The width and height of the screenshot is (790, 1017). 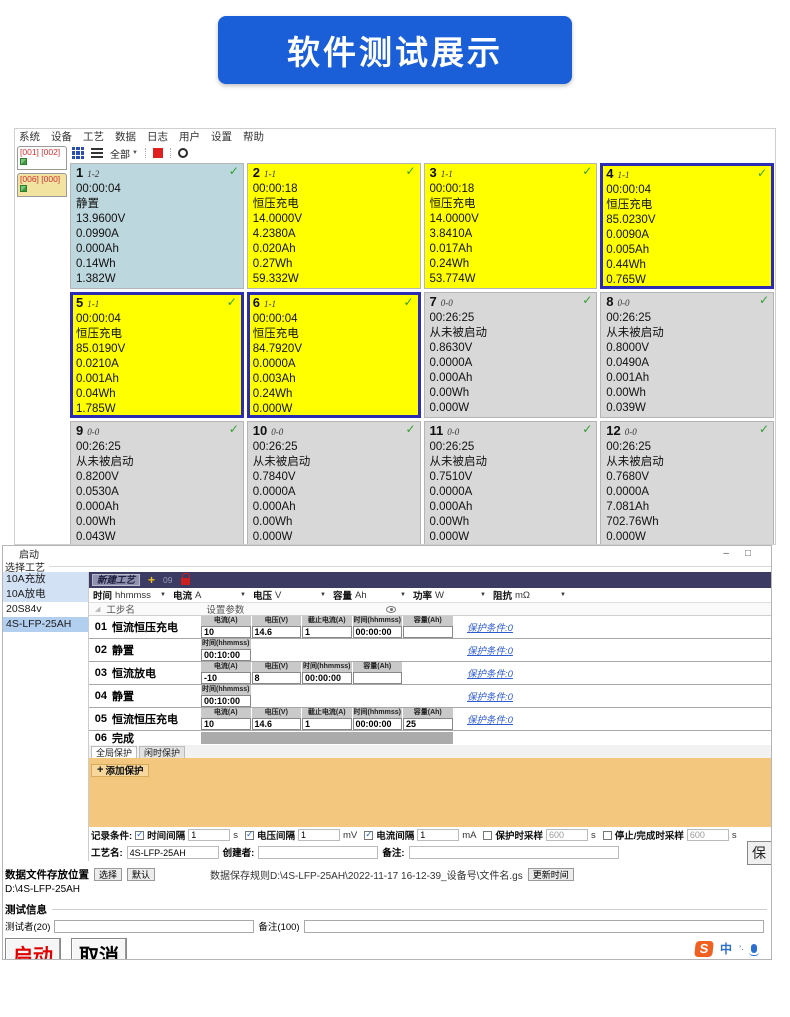 I want to click on process-list-item: 10A放电, so click(x=45, y=594).